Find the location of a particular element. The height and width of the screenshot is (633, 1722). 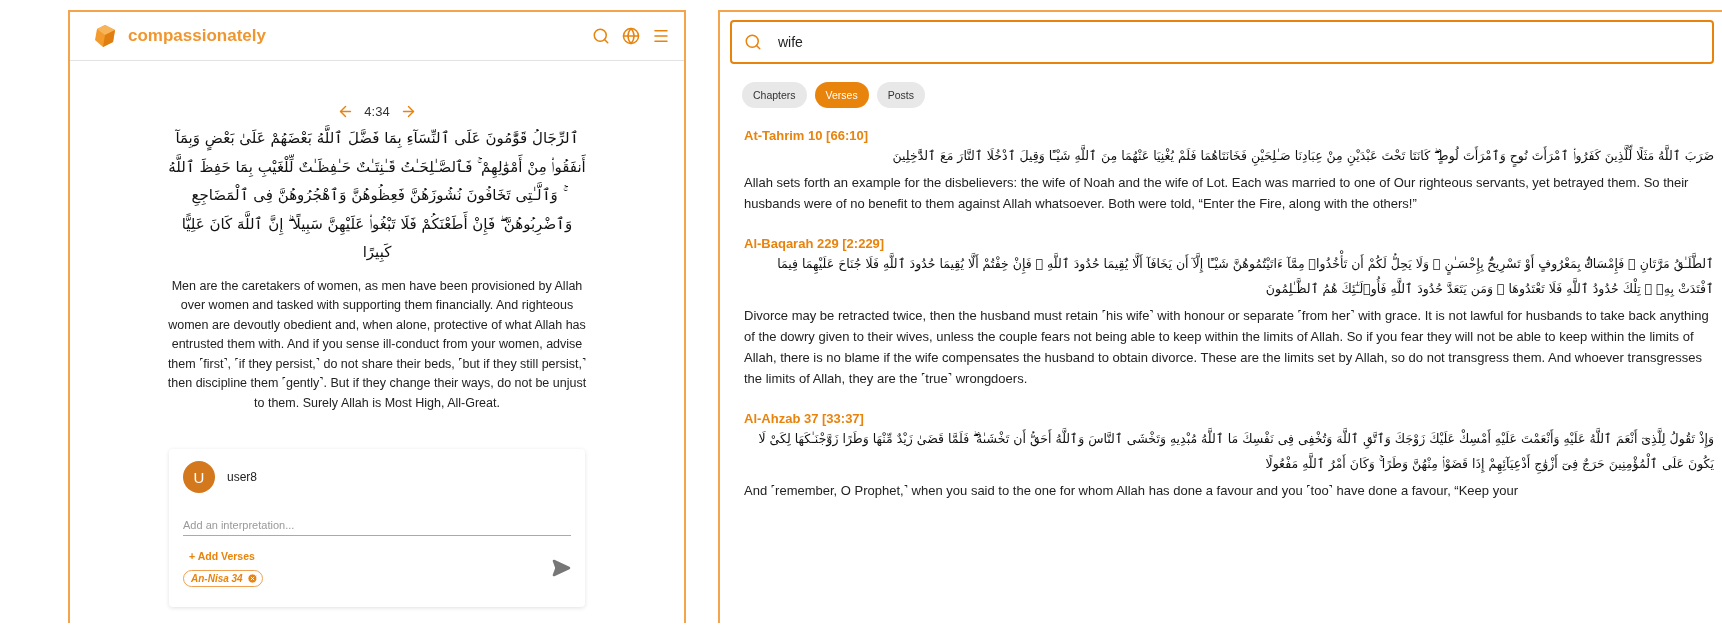

send-button is located at coordinates (561, 567).